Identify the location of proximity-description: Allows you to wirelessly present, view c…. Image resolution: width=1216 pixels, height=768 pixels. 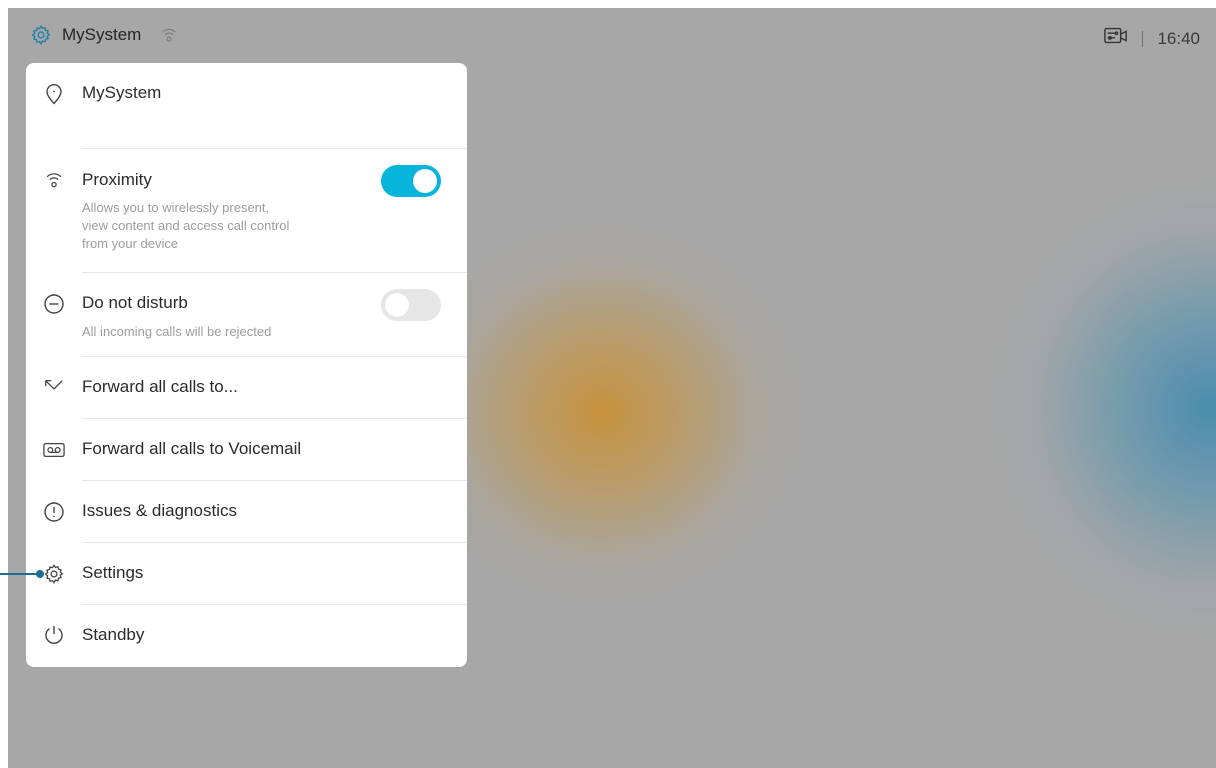
(186, 225).